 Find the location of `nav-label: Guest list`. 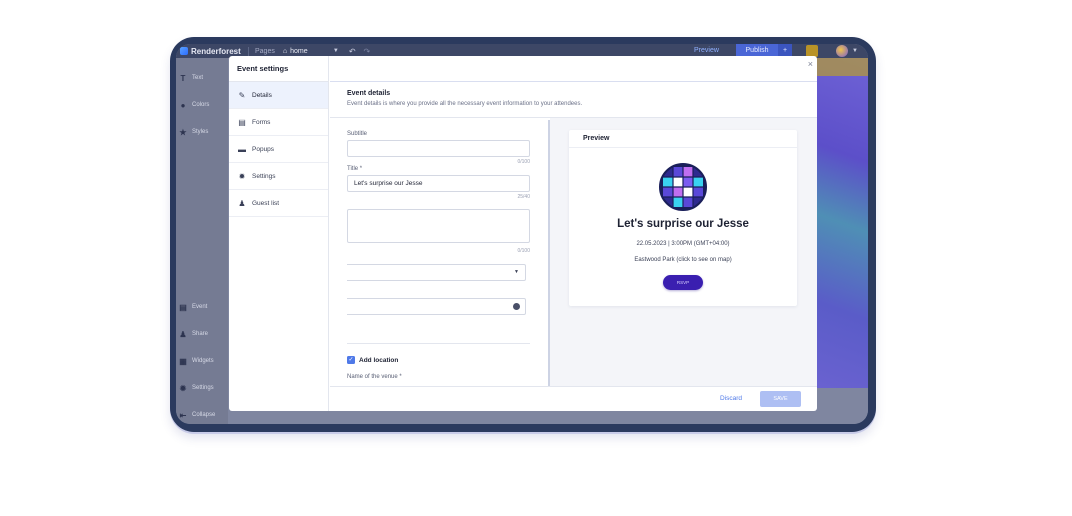

nav-label: Guest list is located at coordinates (266, 203).